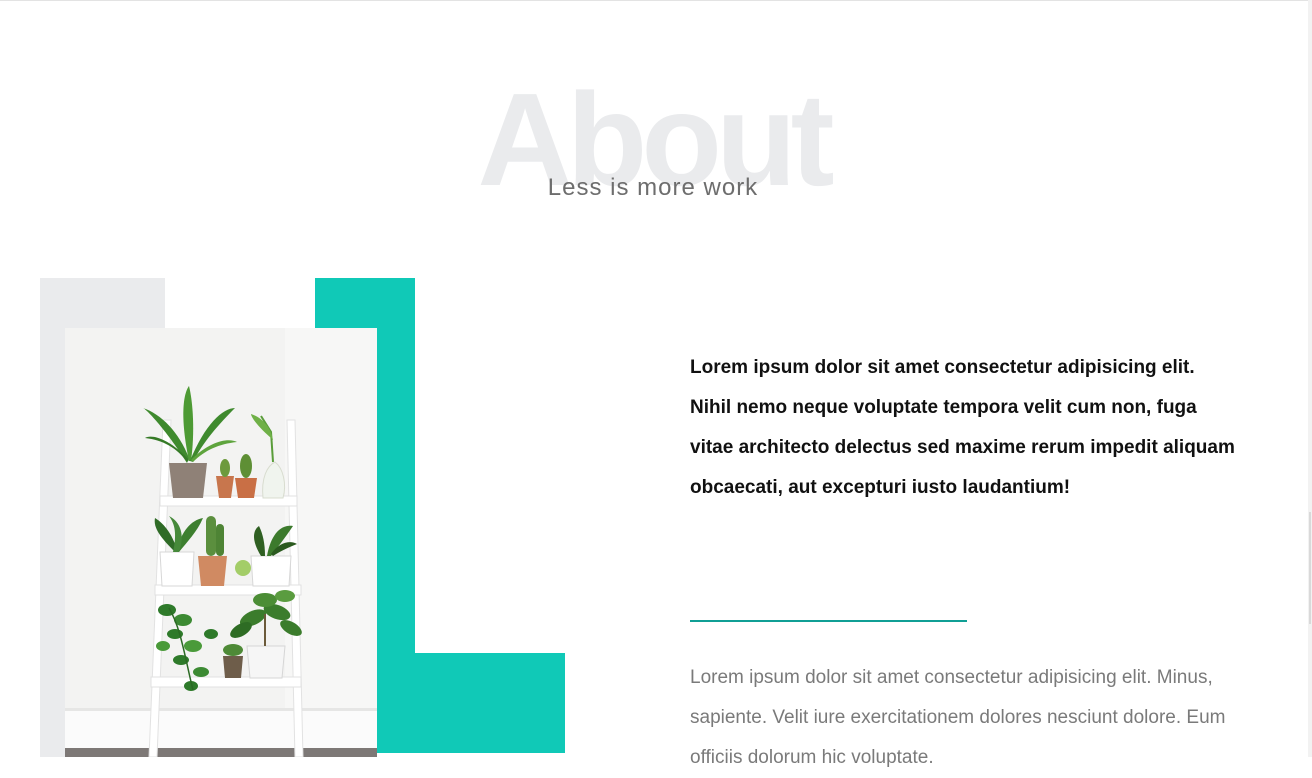 This screenshot has height=778, width=1312. What do you see at coordinates (221, 542) in the screenshot?
I see `plant-shelf-photo` at bounding box center [221, 542].